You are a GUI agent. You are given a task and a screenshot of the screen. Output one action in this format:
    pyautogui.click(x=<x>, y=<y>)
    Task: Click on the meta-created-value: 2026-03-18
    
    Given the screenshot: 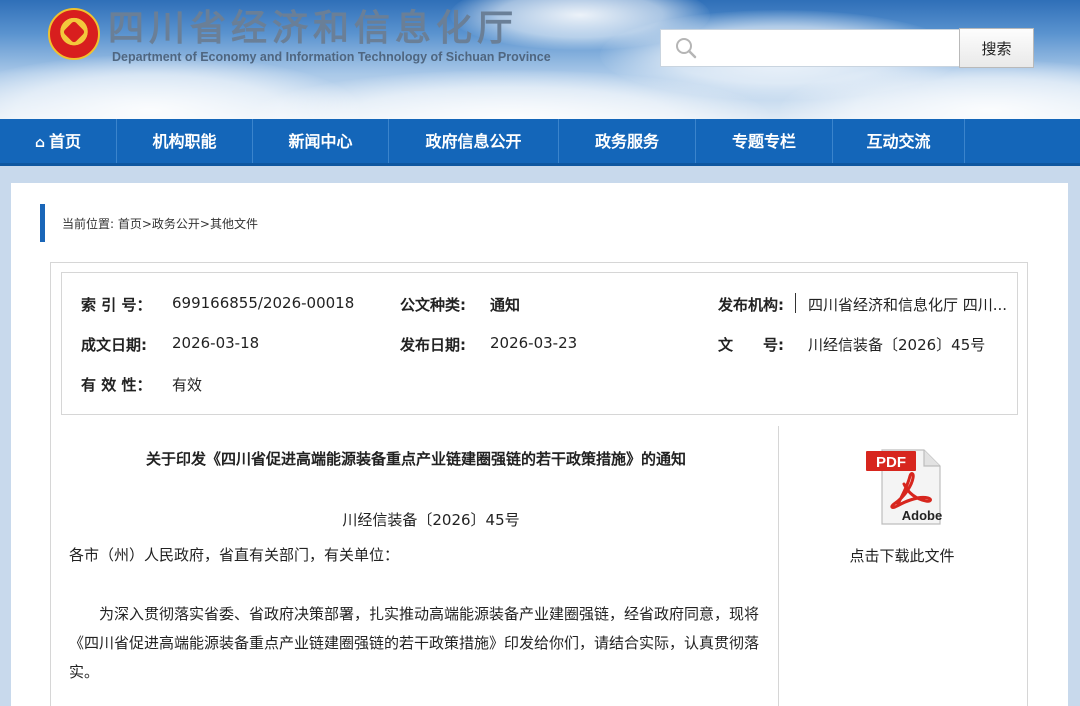 What is the action you would take?
    pyautogui.click(x=216, y=343)
    